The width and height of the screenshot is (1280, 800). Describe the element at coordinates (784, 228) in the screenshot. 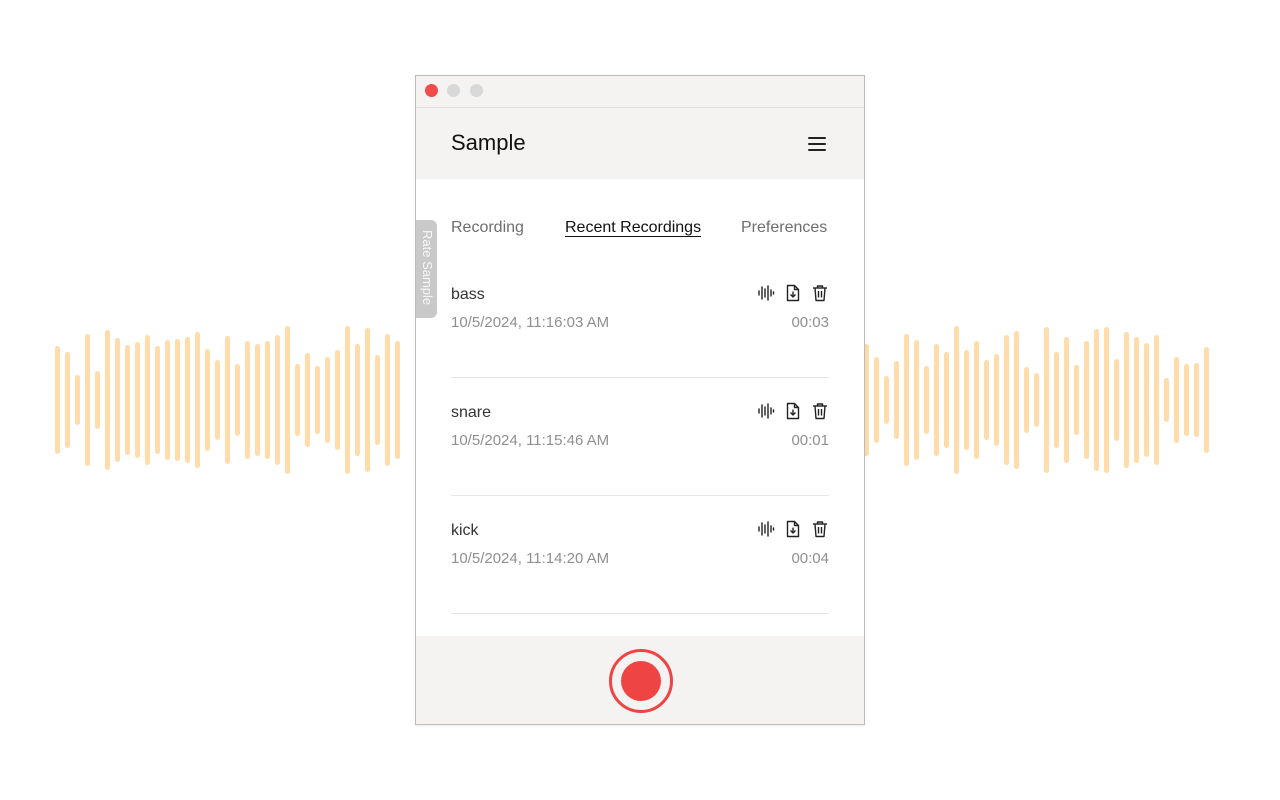

I see `tab-preferences: Preferences` at that location.